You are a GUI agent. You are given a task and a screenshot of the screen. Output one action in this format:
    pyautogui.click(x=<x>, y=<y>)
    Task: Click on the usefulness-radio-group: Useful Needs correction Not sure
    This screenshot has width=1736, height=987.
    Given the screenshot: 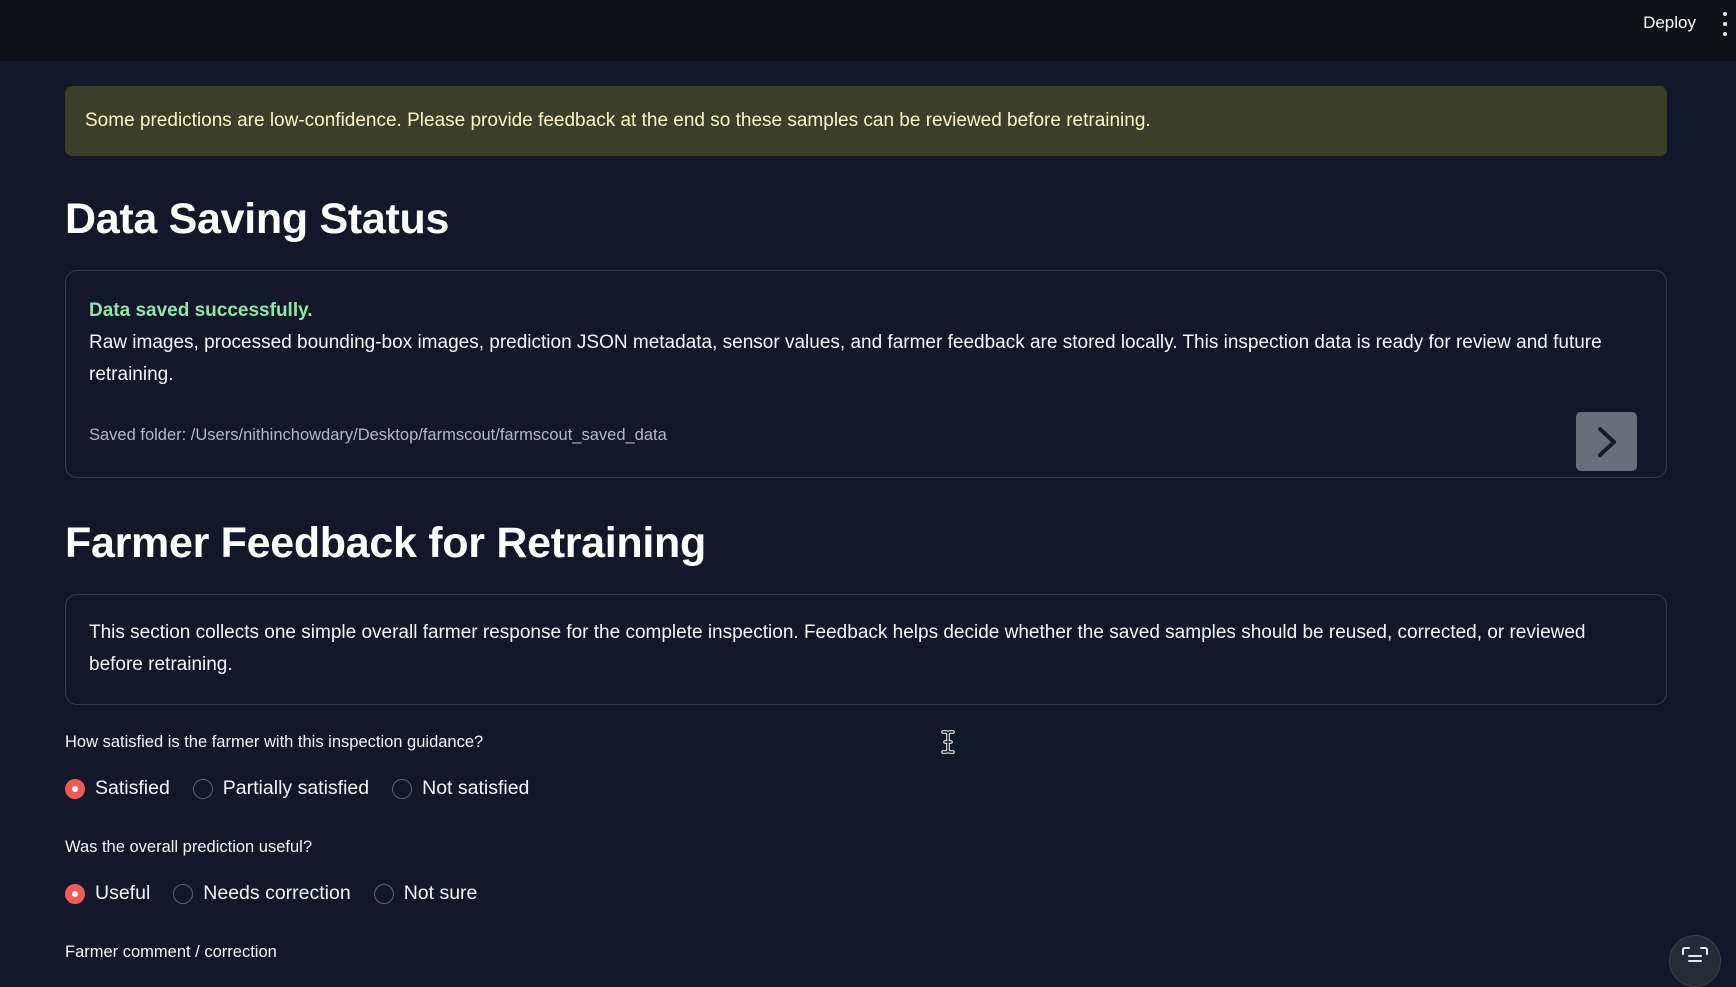 What is the action you would take?
    pyautogui.click(x=282, y=893)
    